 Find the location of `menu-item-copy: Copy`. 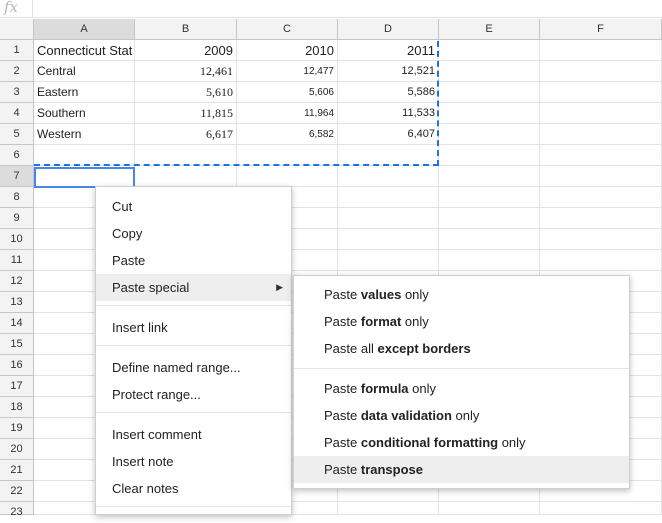

menu-item-copy: Copy is located at coordinates (193, 233).